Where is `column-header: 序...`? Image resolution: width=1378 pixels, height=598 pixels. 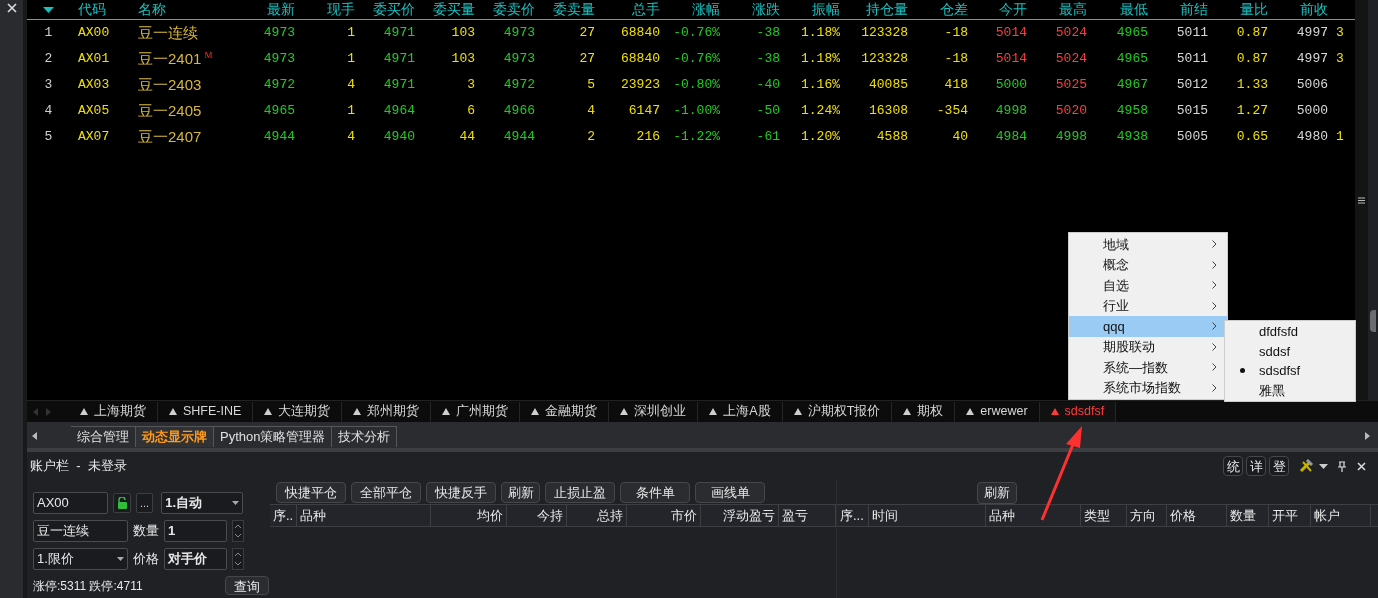 column-header: 序... is located at coordinates (853, 515).